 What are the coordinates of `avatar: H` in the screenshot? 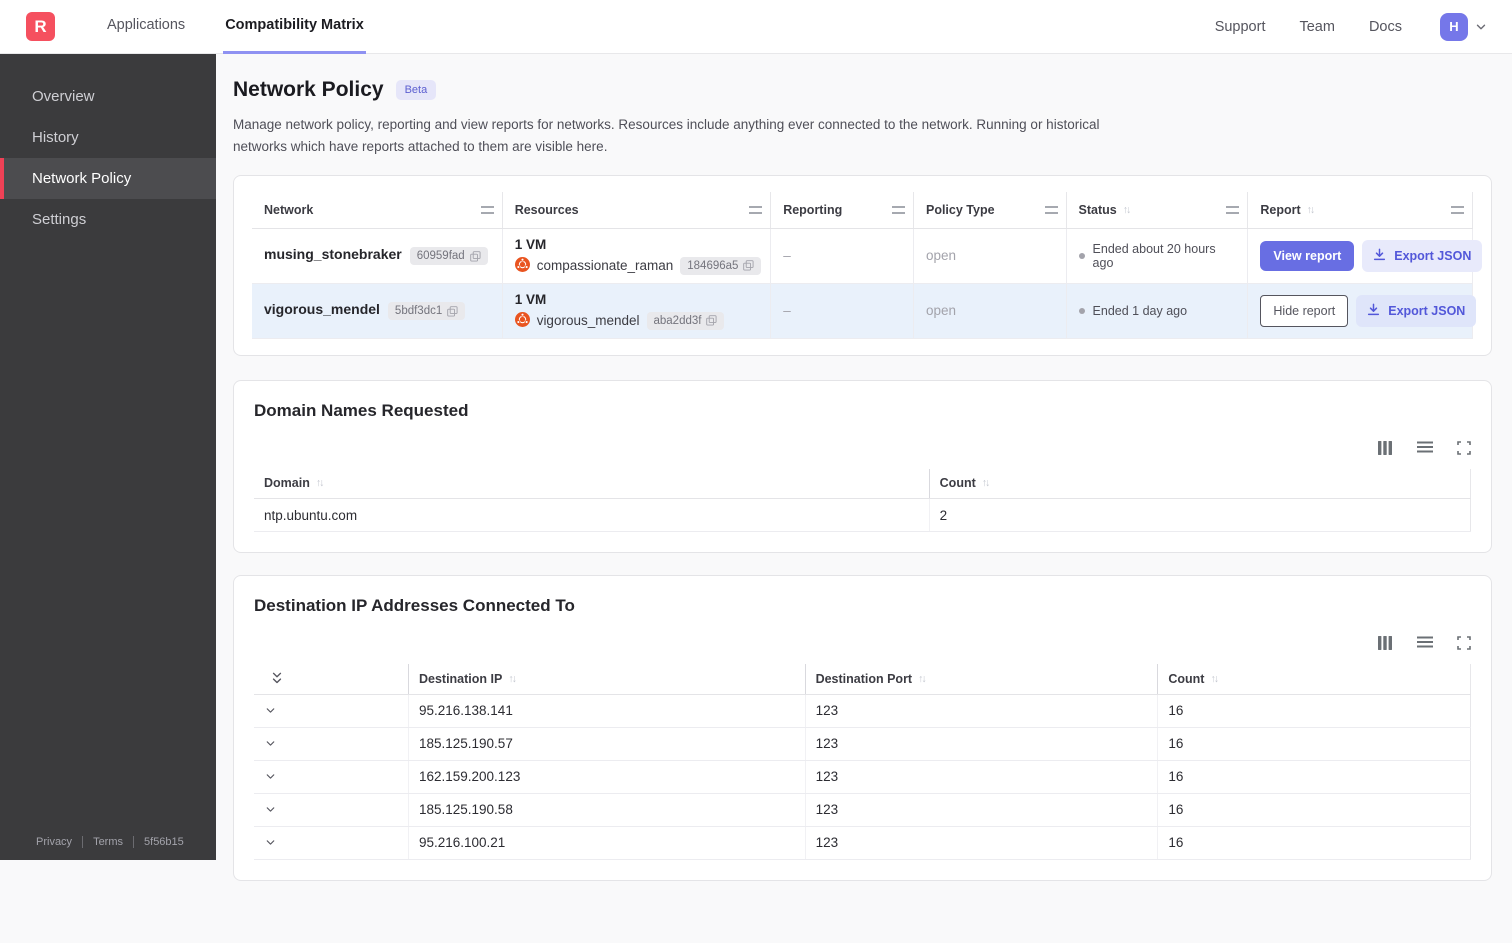 It's located at (1454, 27).